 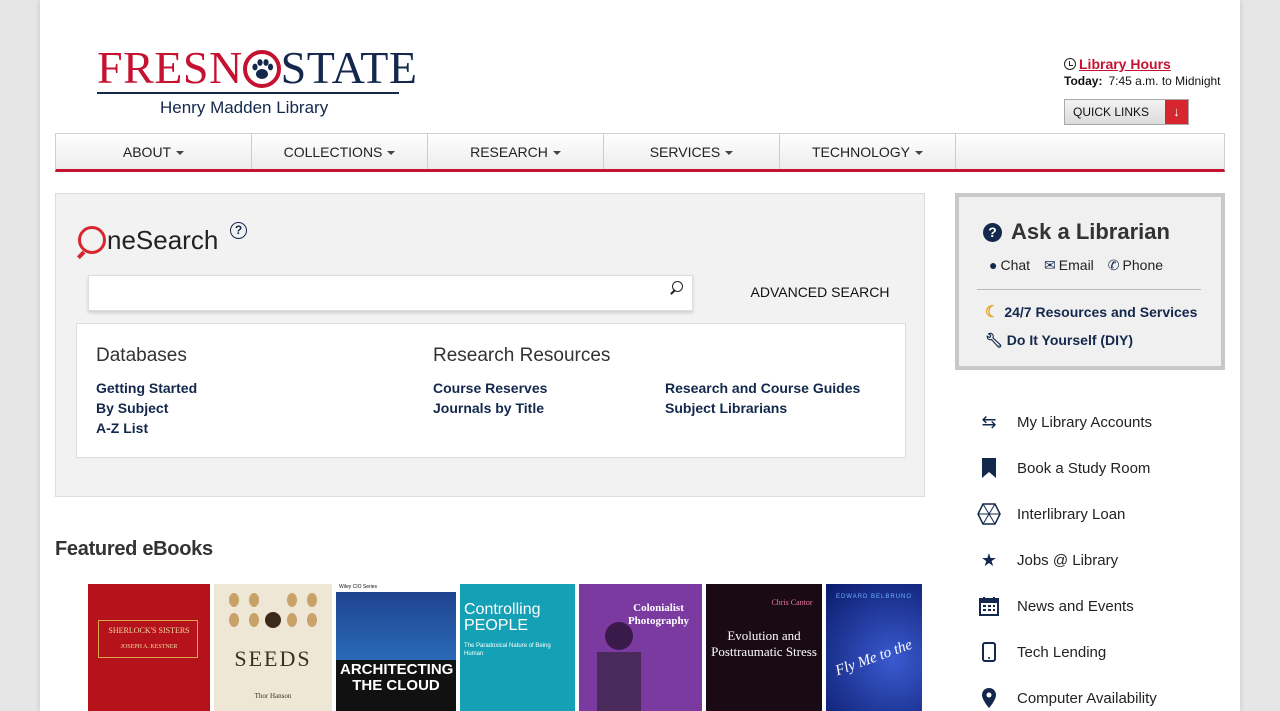 What do you see at coordinates (1091, 312) in the screenshot?
I see `resources-247-link: ☾ 24/7 Resources and Services` at bounding box center [1091, 312].